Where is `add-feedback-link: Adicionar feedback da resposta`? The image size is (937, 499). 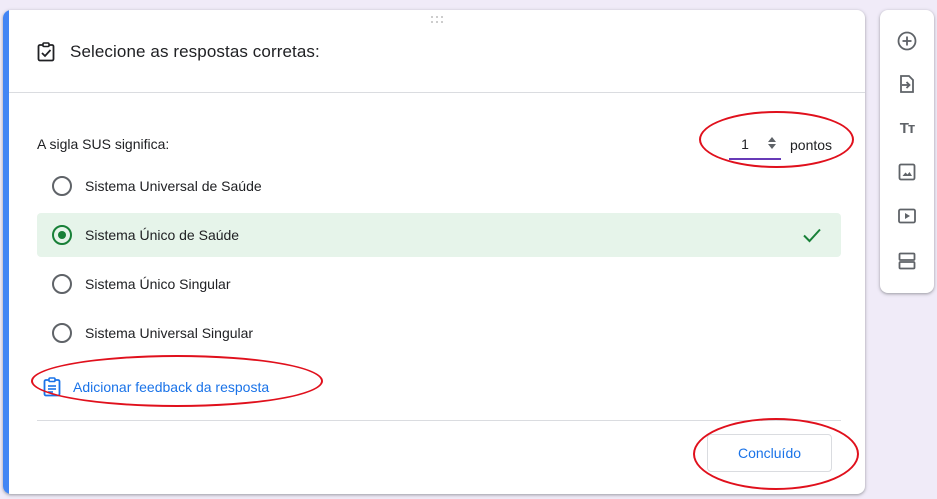
add-feedback-link: Adicionar feedback da resposta is located at coordinates (156, 387).